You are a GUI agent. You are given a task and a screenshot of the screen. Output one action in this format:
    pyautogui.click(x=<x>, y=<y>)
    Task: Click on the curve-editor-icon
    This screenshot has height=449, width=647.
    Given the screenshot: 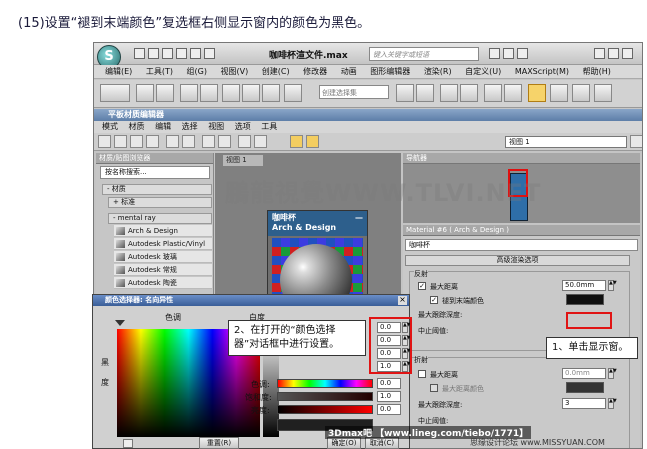 What is the action you would take?
    pyautogui.click(x=493, y=93)
    